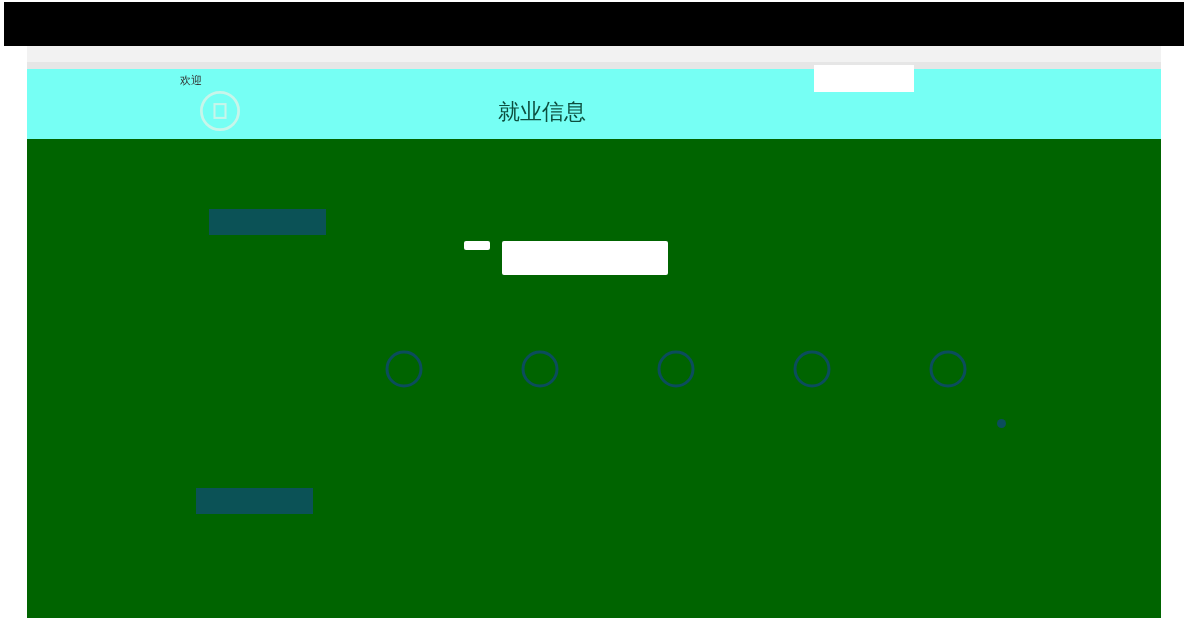  Describe the element at coordinates (585, 258) in the screenshot. I see `search-field` at that location.